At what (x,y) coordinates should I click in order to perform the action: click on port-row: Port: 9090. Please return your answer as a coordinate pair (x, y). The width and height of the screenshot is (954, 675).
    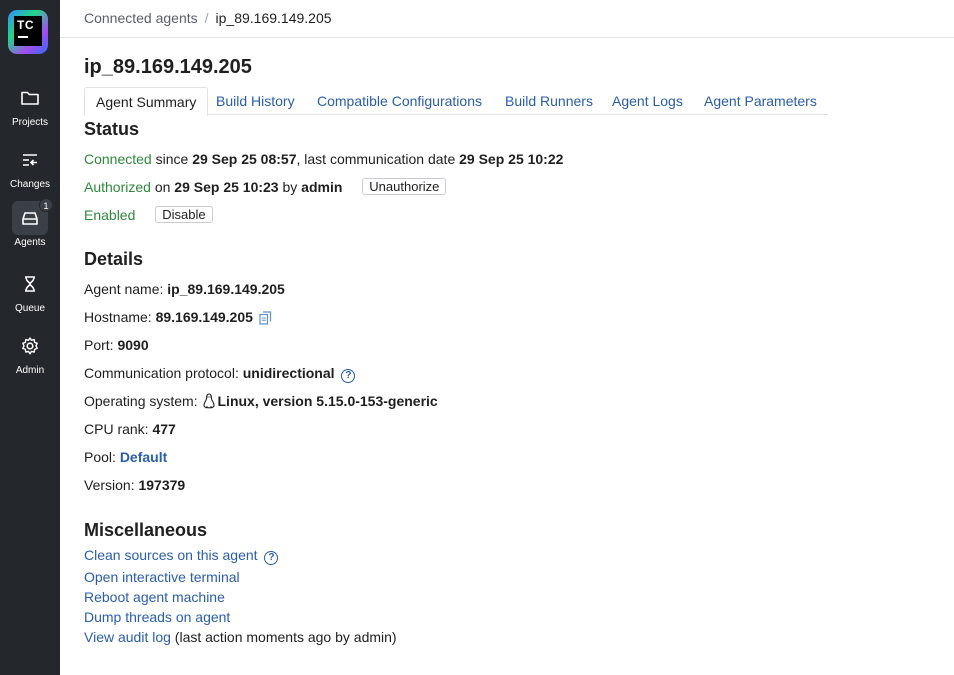
    Looking at the image, I should click on (116, 345).